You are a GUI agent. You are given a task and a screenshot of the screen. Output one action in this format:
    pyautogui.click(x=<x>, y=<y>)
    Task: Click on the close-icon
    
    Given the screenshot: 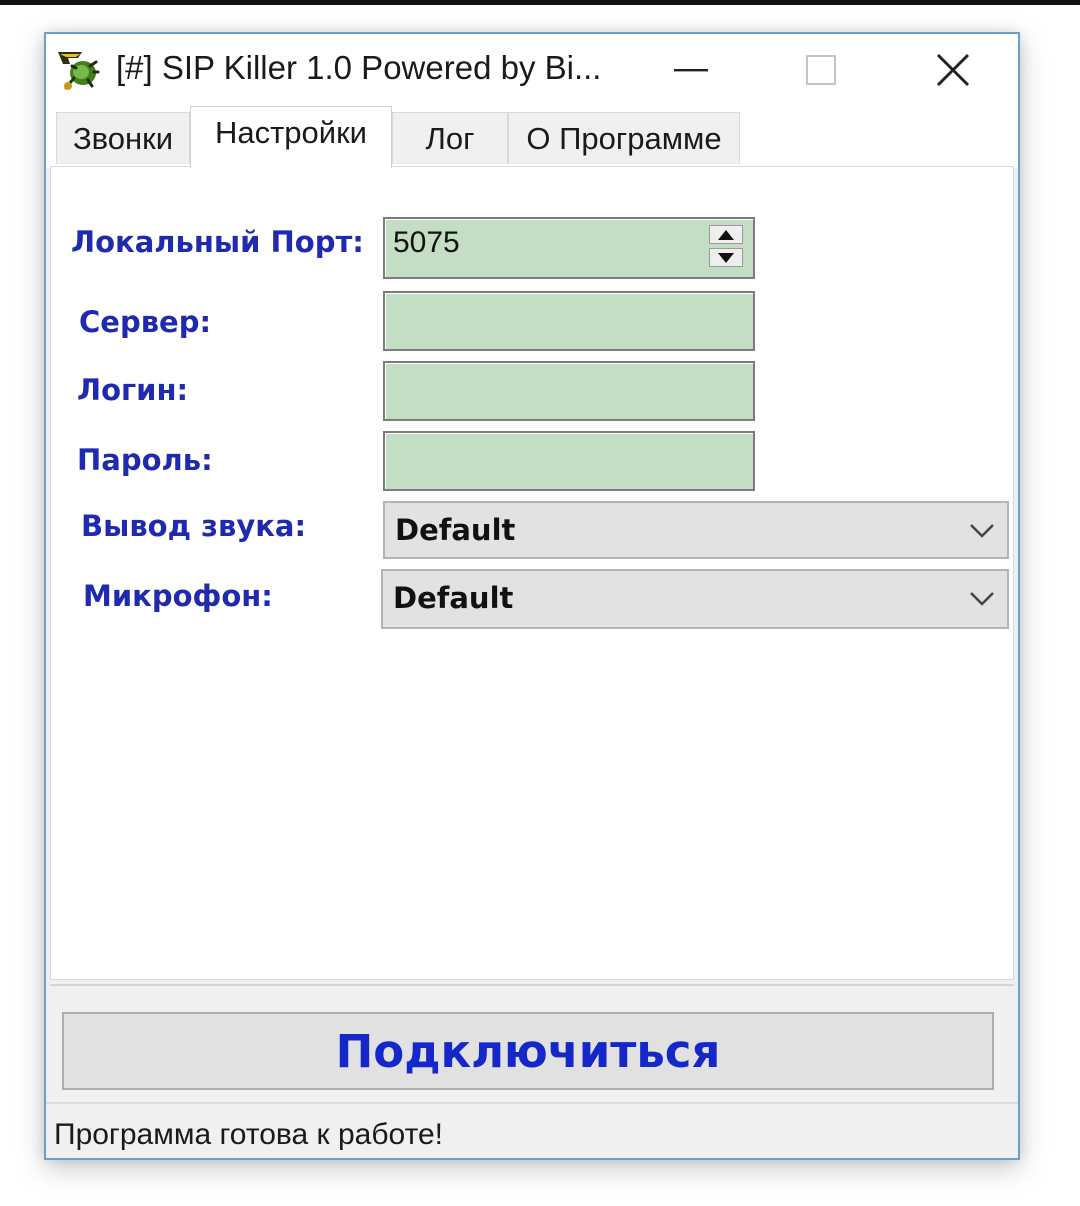 What is the action you would take?
    pyautogui.click(x=953, y=70)
    